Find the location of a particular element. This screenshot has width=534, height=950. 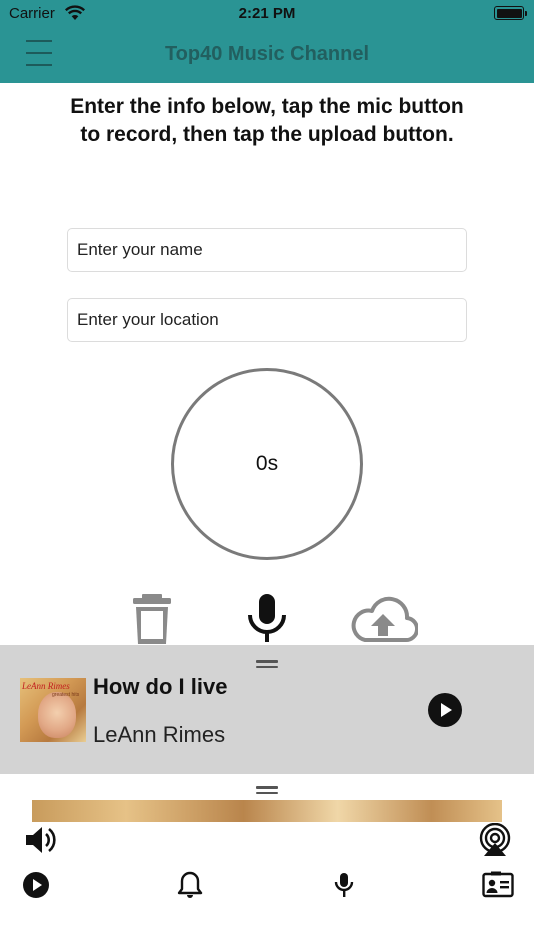

battery-icon is located at coordinates (510, 13).